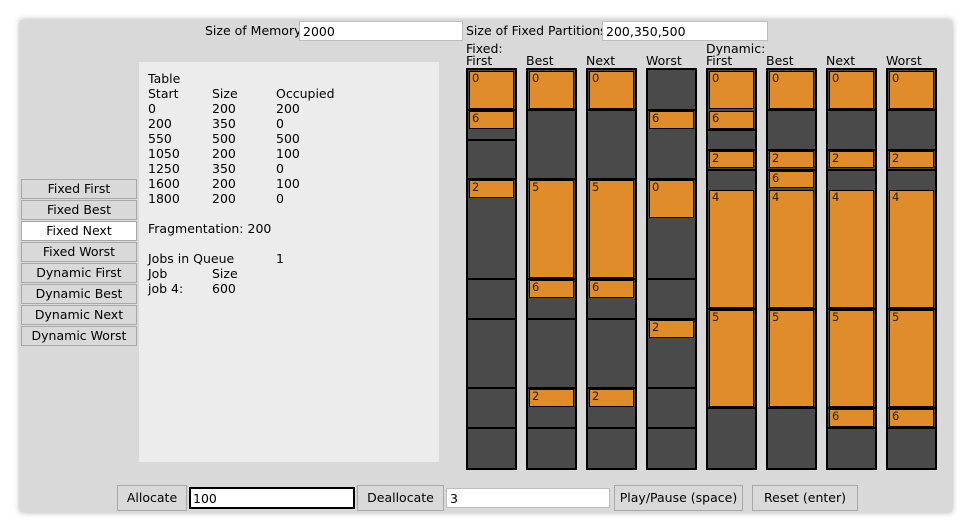 Image resolution: width=972 pixels, height=532 pixels. Describe the element at coordinates (164, 168) in the screenshot. I see `table-cell-start: 1250` at that location.